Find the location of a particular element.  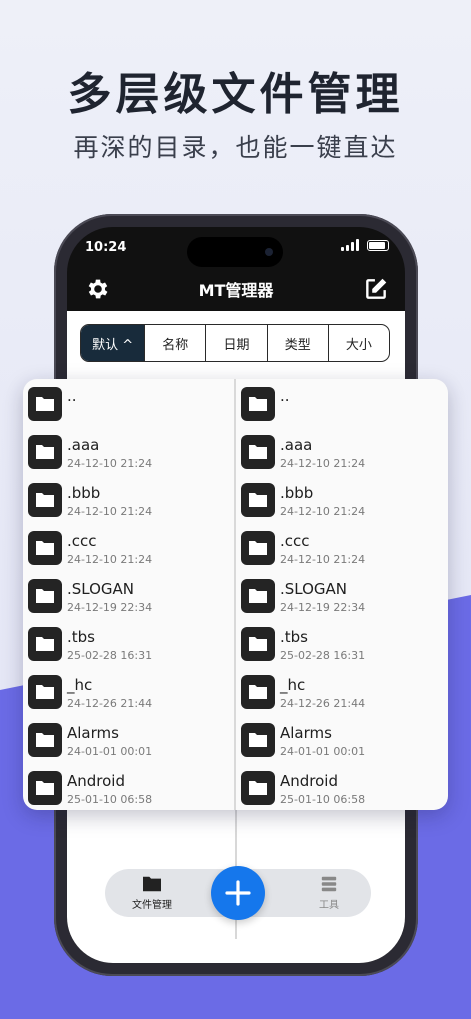

dynamic-island is located at coordinates (235, 252).